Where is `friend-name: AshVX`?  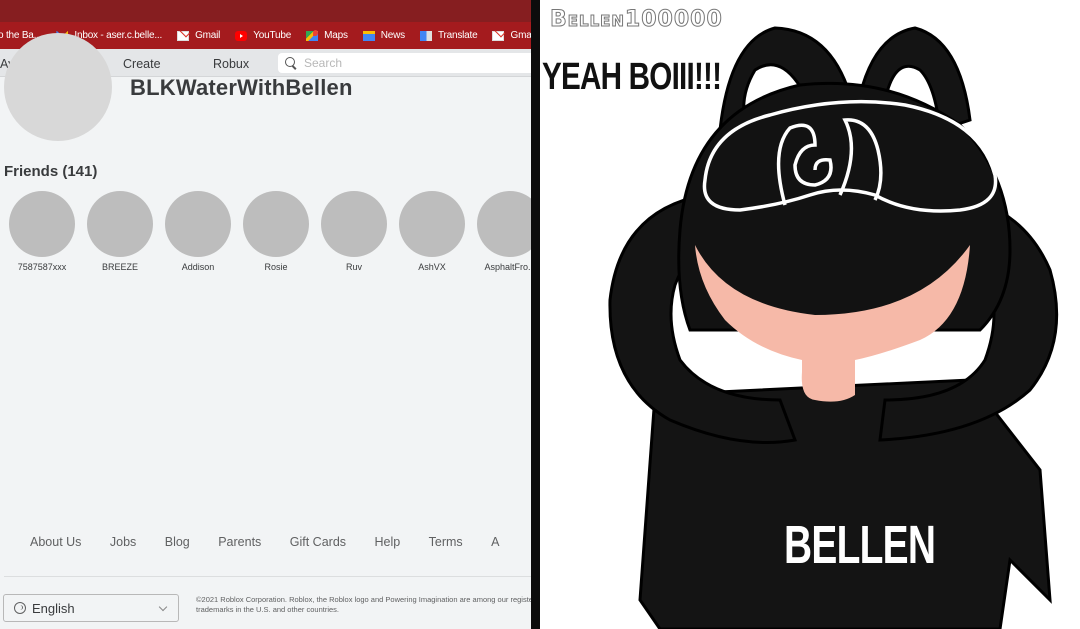
friend-name: AshVX is located at coordinates (432, 267).